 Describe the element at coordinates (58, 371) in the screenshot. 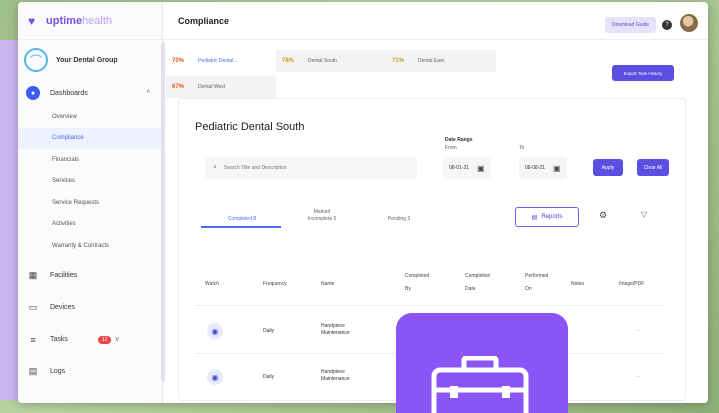

I see `sidebar-item-label: Logs` at that location.